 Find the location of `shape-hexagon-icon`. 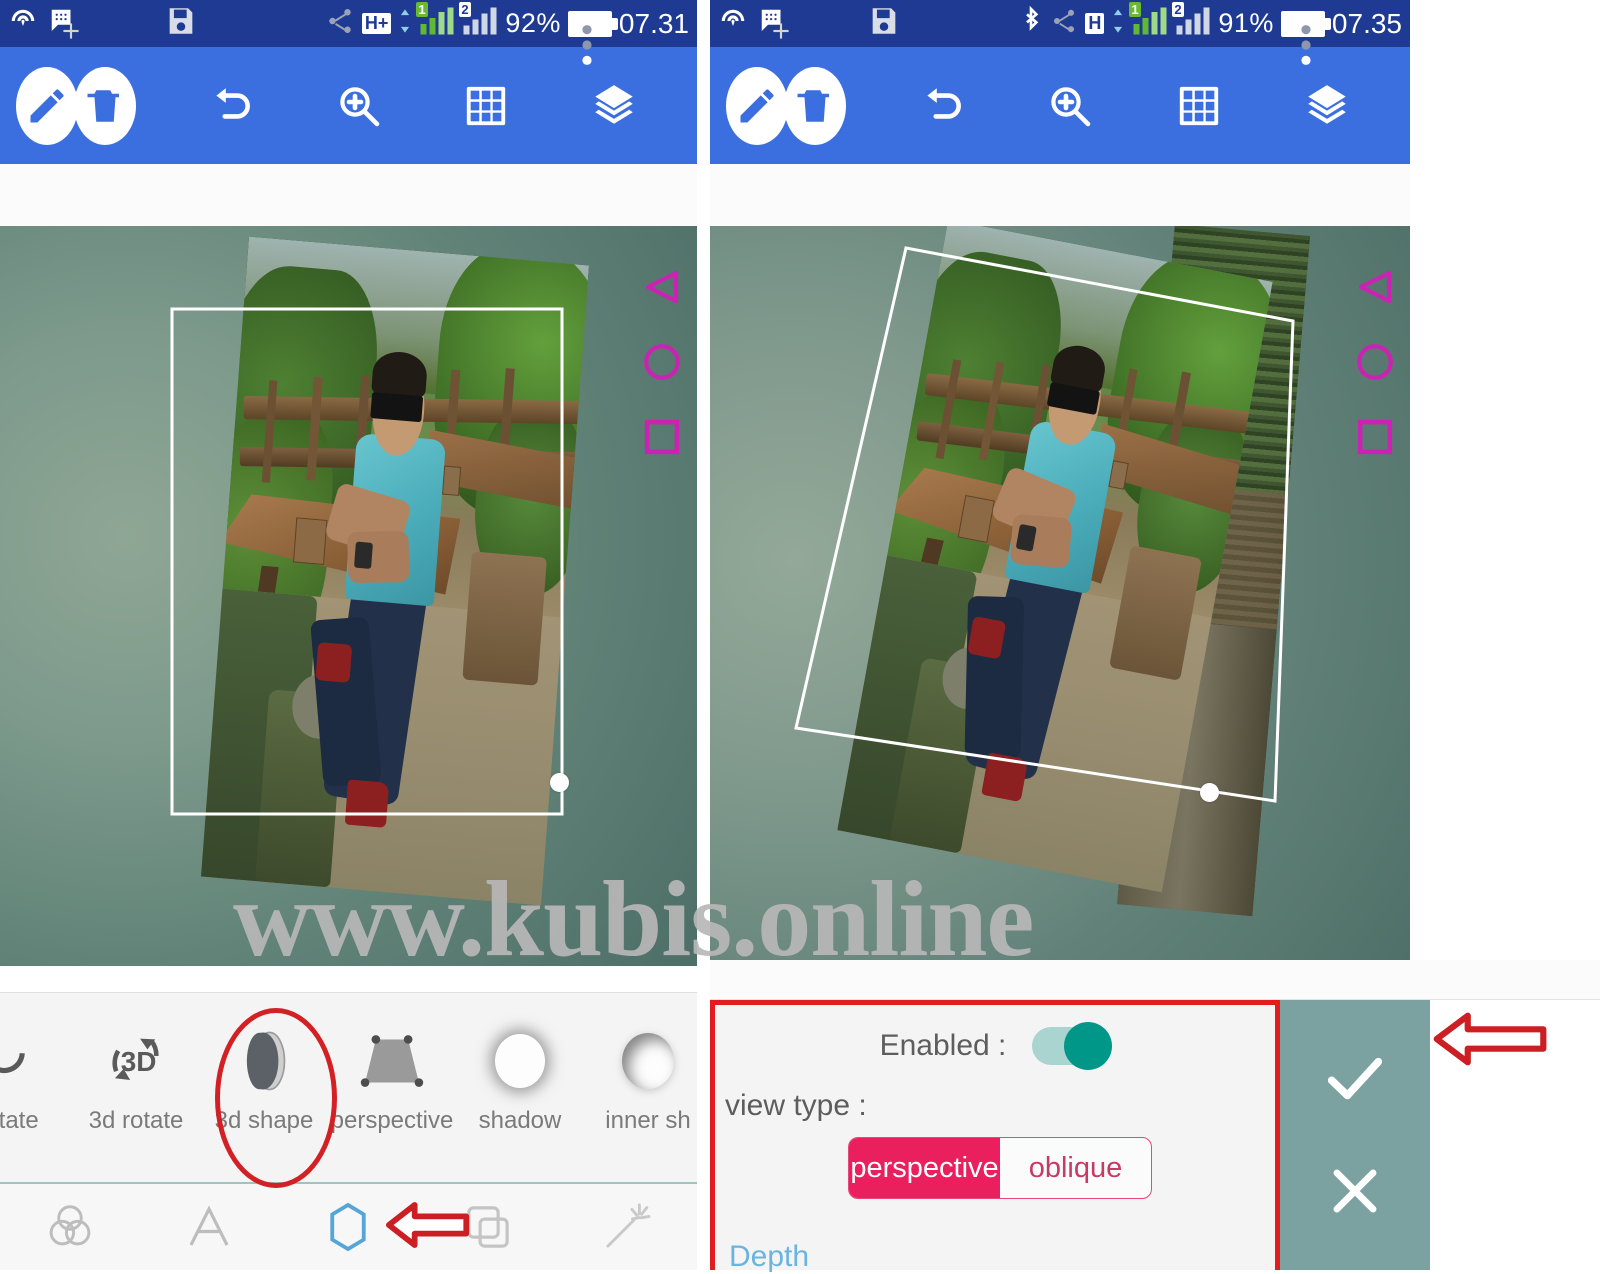

shape-hexagon-icon is located at coordinates (348, 1227).